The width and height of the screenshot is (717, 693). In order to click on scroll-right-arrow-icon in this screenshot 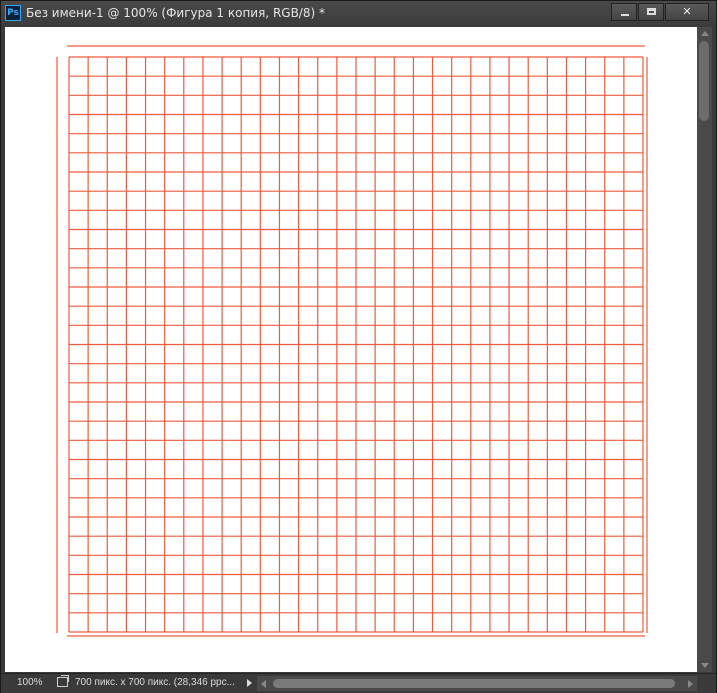, I will do `click(690, 684)`.